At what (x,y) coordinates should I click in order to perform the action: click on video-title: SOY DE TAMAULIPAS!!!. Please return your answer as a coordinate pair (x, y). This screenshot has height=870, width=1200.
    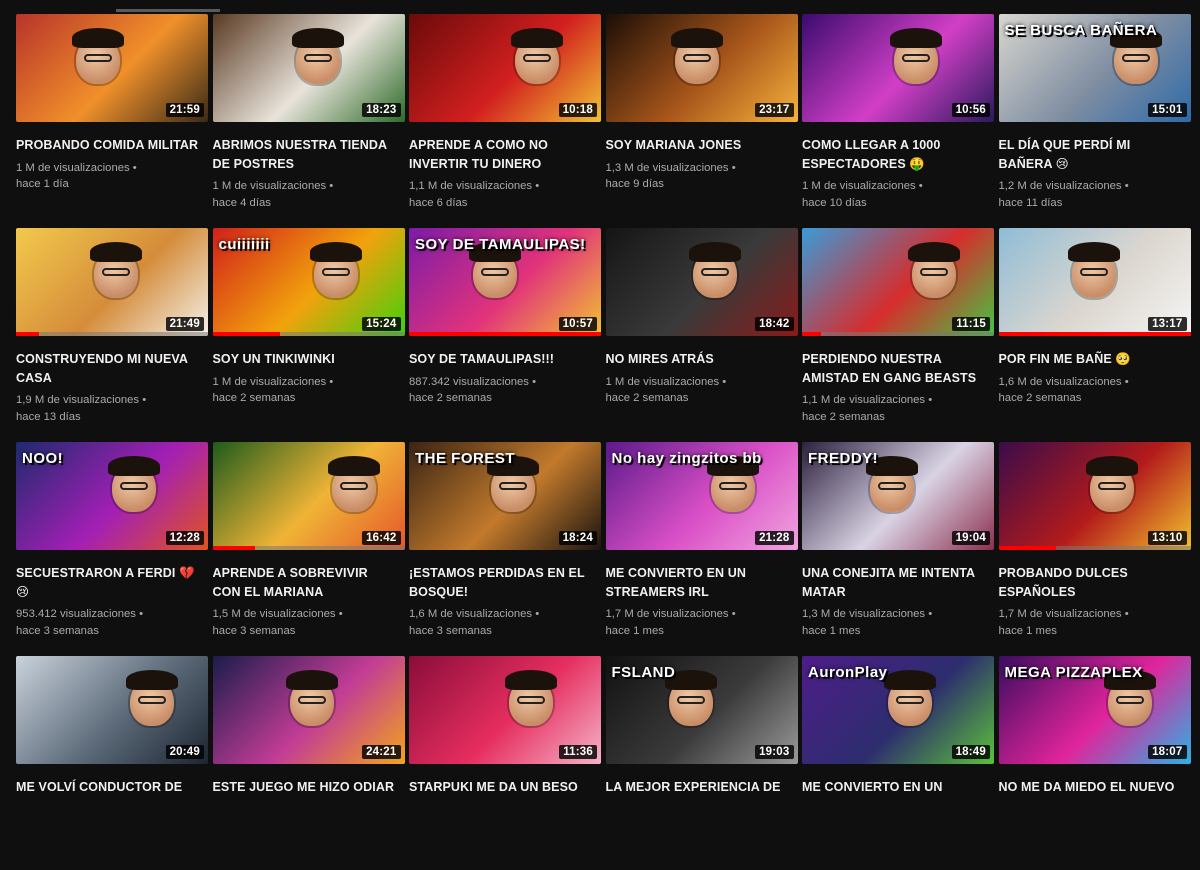
    Looking at the image, I should click on (505, 359).